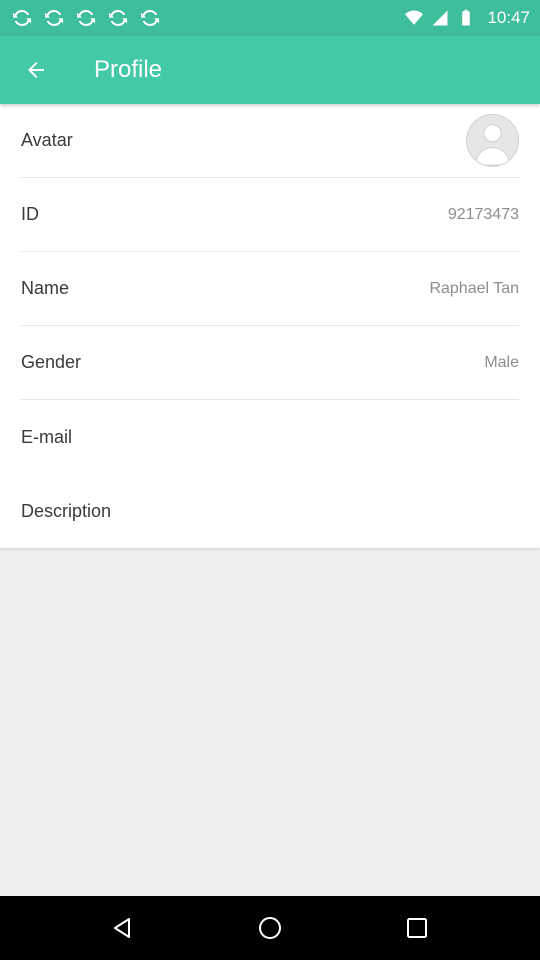 This screenshot has width=540, height=960. Describe the element at coordinates (47, 436) in the screenshot. I see `email-label: E-mail` at that location.